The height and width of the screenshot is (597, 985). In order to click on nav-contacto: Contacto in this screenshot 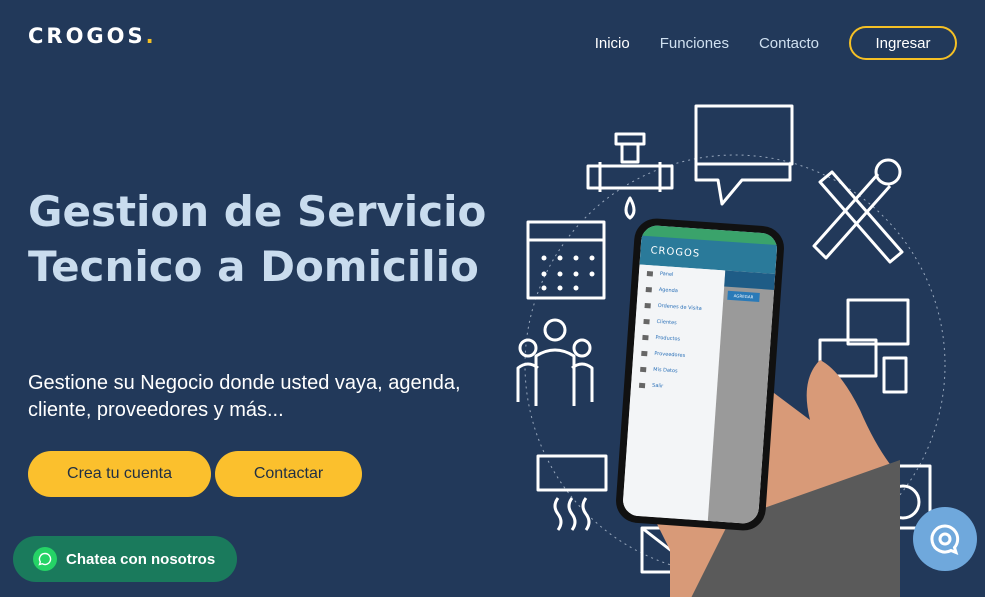, I will do `click(789, 43)`.